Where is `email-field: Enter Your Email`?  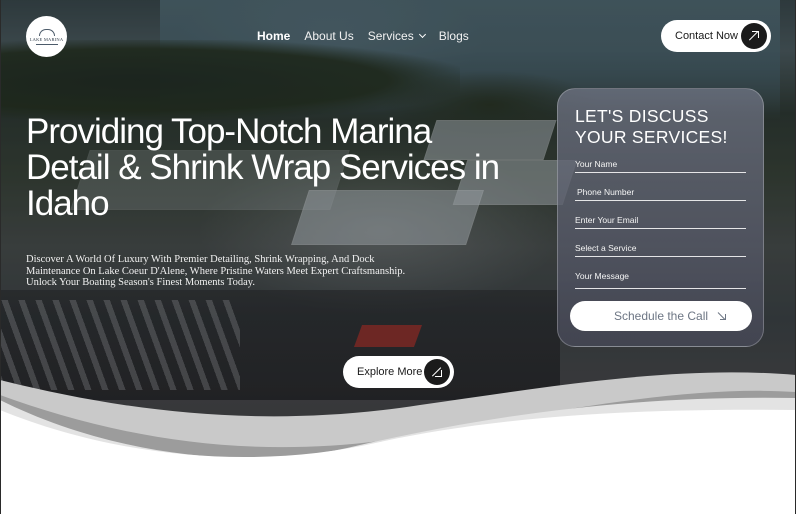 email-field: Enter Your Email is located at coordinates (660, 222).